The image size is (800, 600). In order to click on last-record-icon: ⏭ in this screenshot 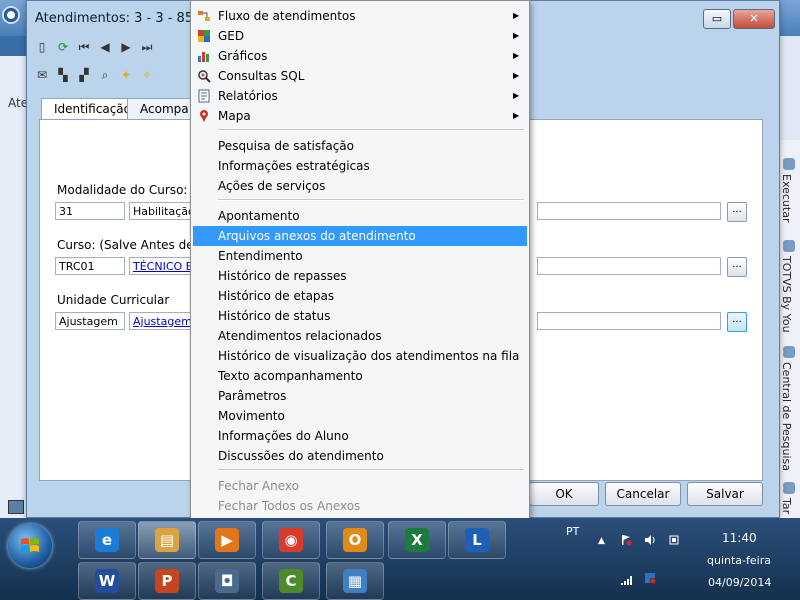, I will do `click(147, 47)`.